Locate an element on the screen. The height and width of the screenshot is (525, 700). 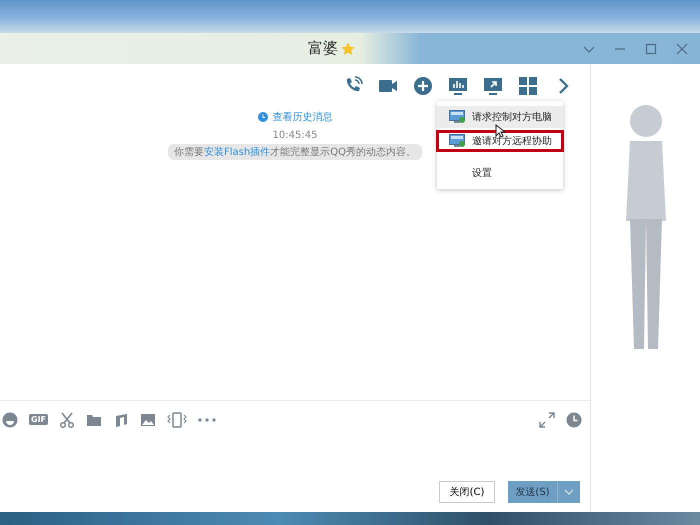
star-icon is located at coordinates (348, 49).